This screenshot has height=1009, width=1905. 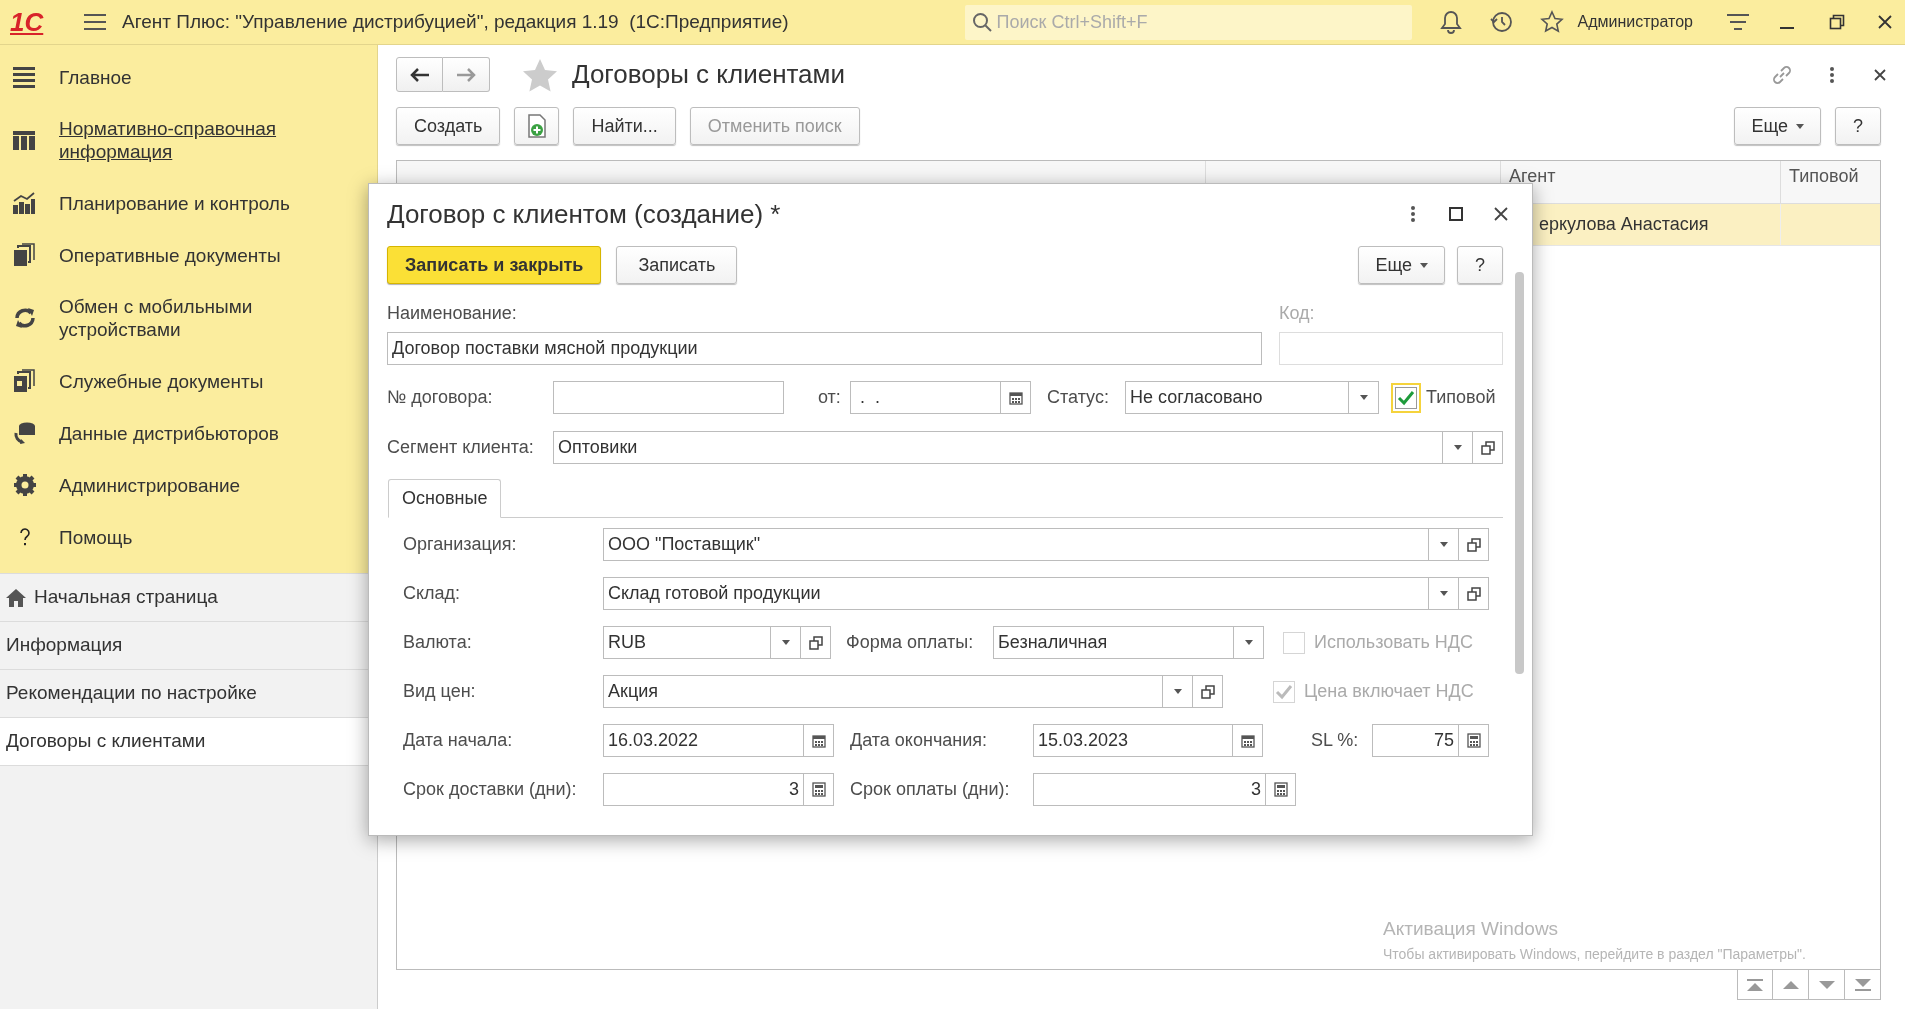 What do you see at coordinates (677, 265) in the screenshot?
I see `save-button: Записать` at bounding box center [677, 265].